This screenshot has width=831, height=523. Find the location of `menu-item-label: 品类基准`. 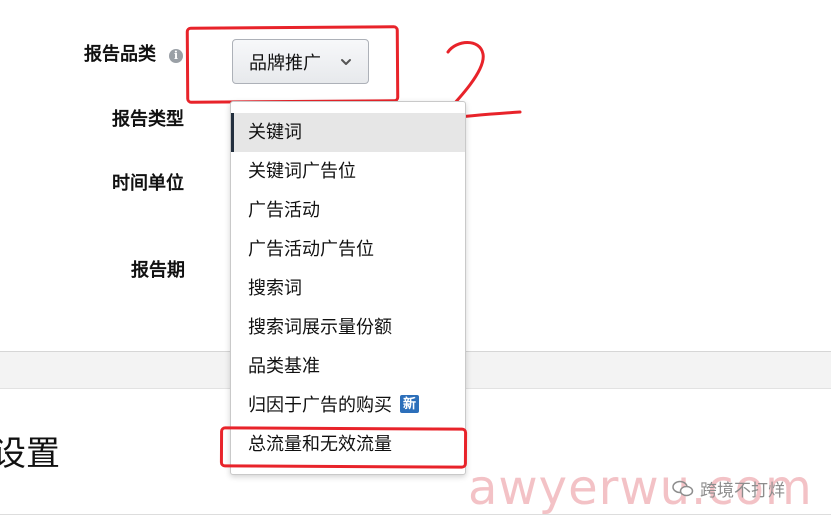

menu-item-label: 品类基准 is located at coordinates (284, 366).